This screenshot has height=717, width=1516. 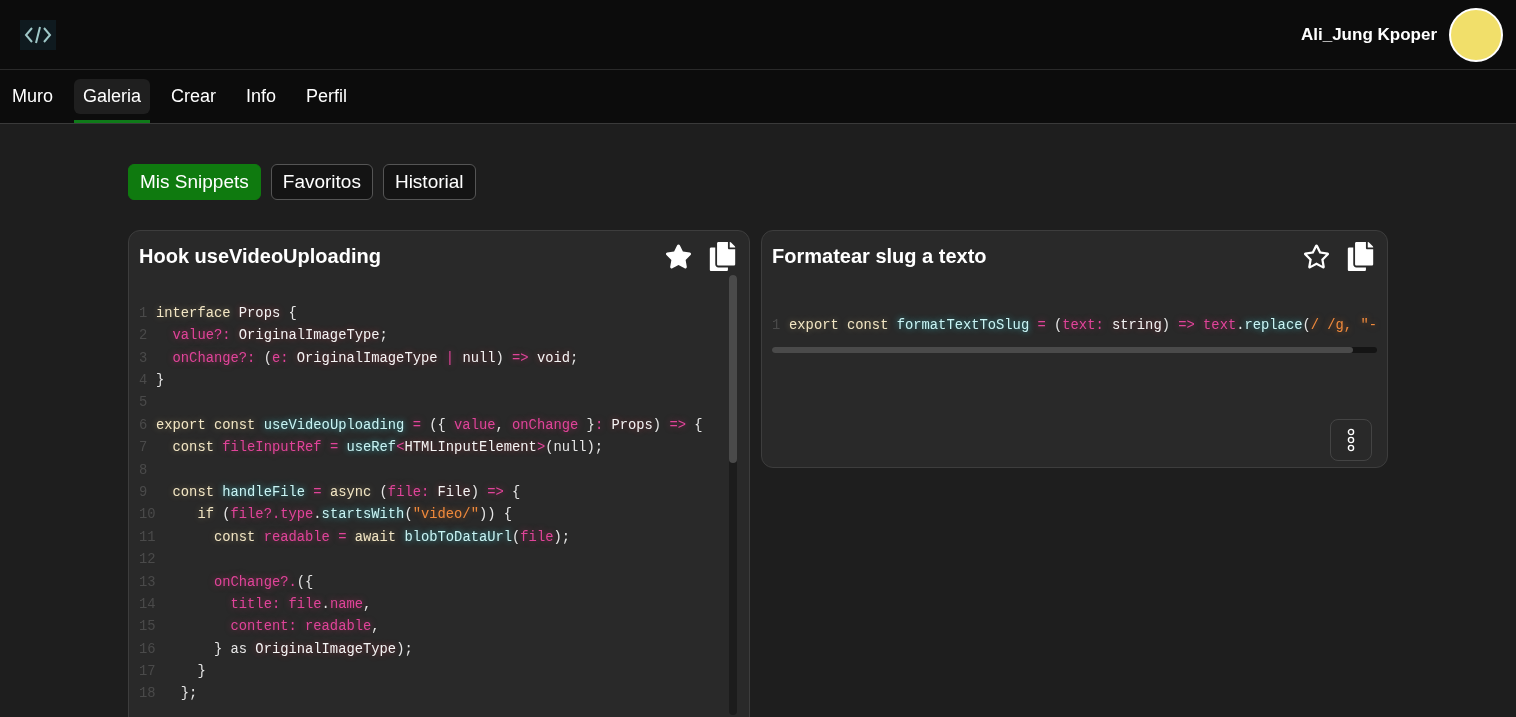 What do you see at coordinates (260, 256) in the screenshot?
I see `snippet-title: Hook useVideoUploading` at bounding box center [260, 256].